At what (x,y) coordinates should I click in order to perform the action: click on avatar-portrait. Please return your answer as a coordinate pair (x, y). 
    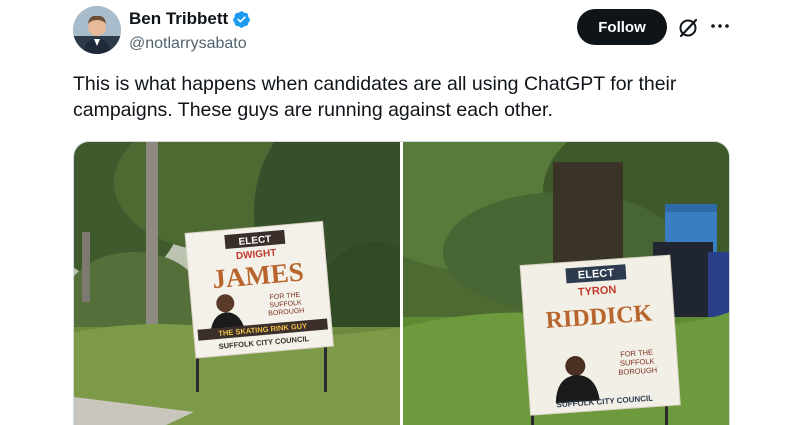
    Looking at the image, I should click on (97, 30).